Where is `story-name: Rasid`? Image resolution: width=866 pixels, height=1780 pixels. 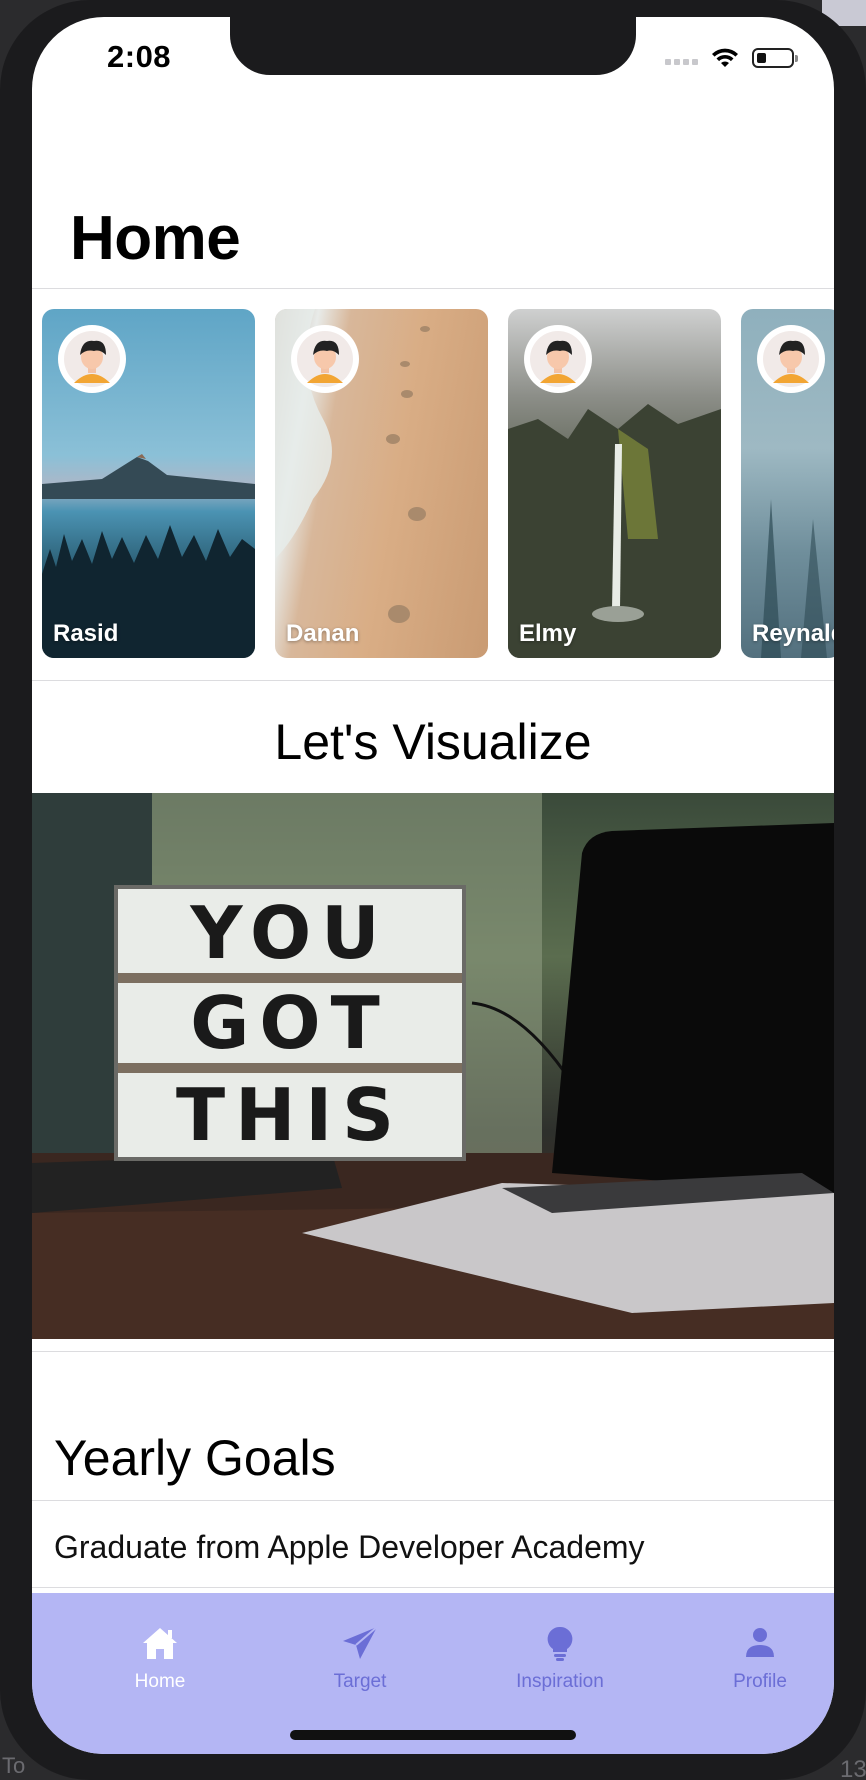
story-name: Rasid is located at coordinates (86, 633).